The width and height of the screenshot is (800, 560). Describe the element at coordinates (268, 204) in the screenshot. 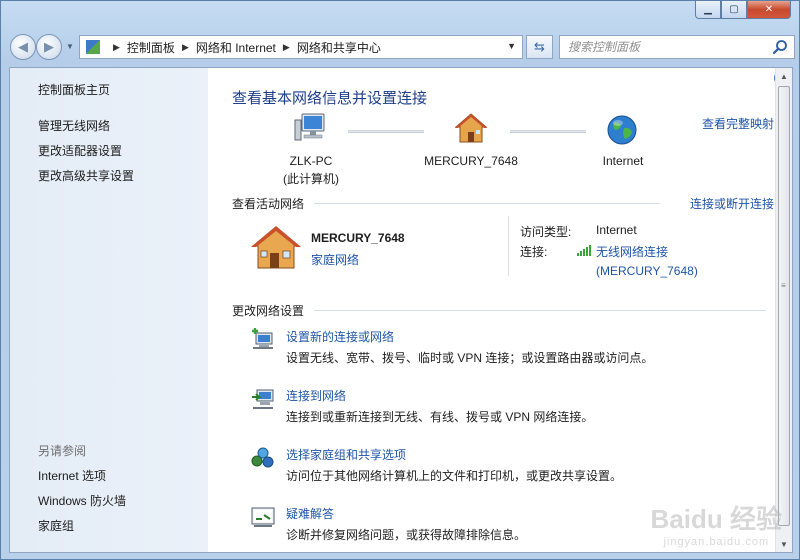

I see `active-networks-label: 查看活动网络` at that location.